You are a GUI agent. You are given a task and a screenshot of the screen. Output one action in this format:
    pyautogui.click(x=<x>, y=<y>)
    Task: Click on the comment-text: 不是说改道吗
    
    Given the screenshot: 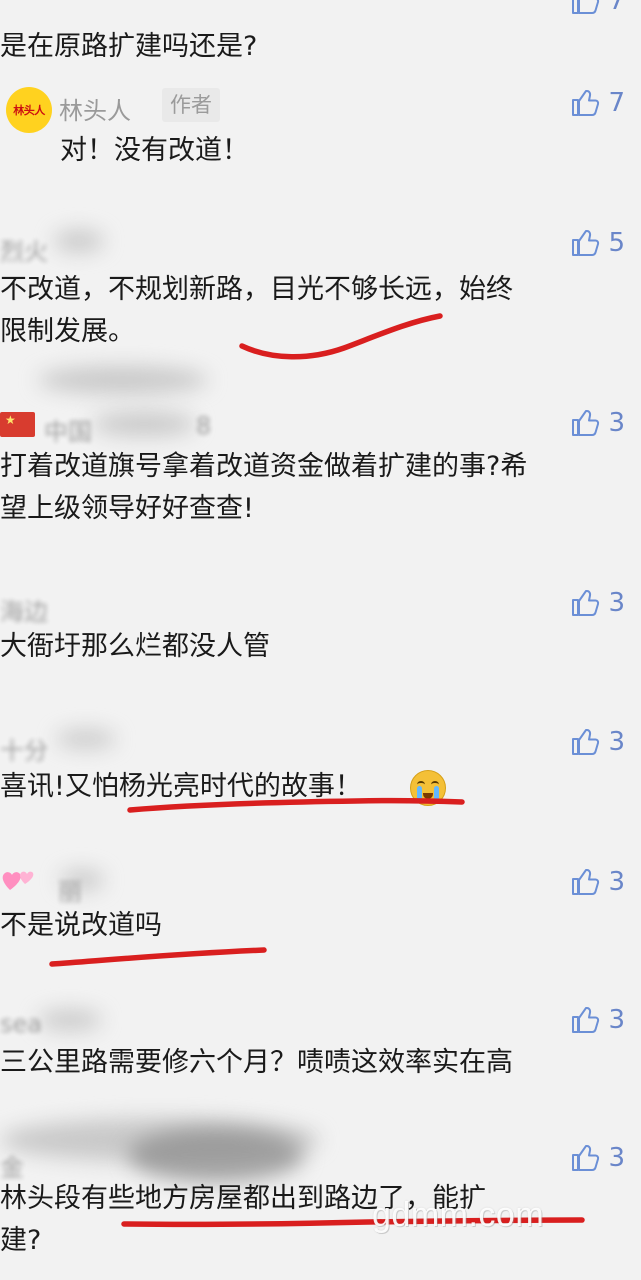 What is the action you would take?
    pyautogui.click(x=81, y=925)
    